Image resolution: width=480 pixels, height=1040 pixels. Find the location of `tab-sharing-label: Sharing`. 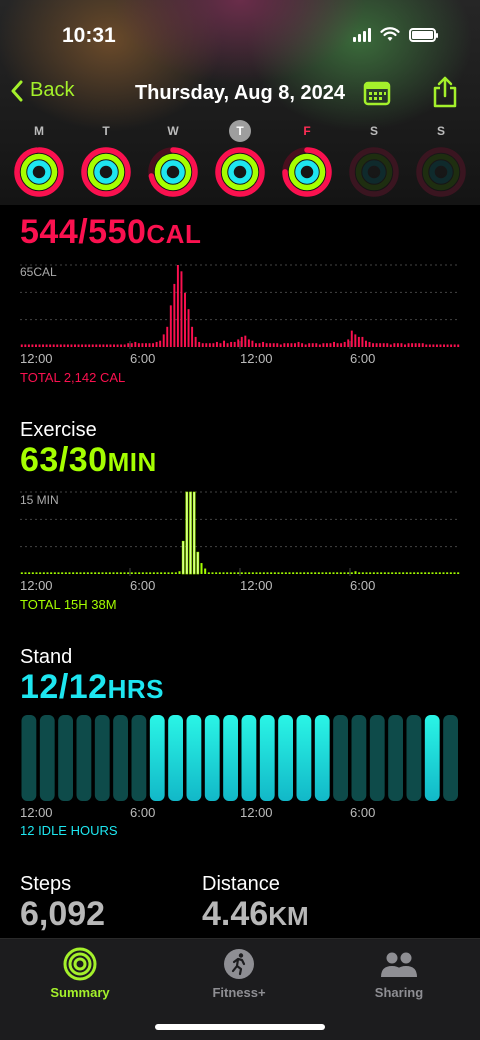

tab-sharing-label: Sharing is located at coordinates (399, 992).